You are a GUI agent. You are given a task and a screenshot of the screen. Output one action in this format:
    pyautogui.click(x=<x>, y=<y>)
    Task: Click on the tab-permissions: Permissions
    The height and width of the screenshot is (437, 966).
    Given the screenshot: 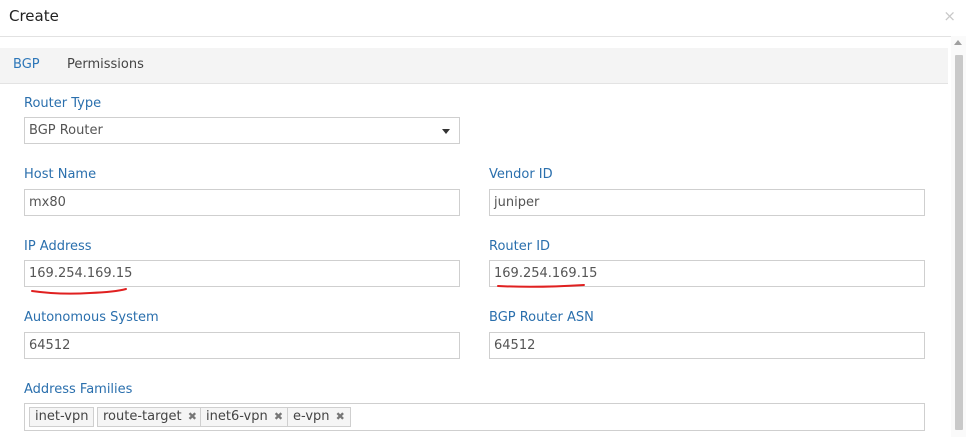 What is the action you would take?
    pyautogui.click(x=105, y=64)
    